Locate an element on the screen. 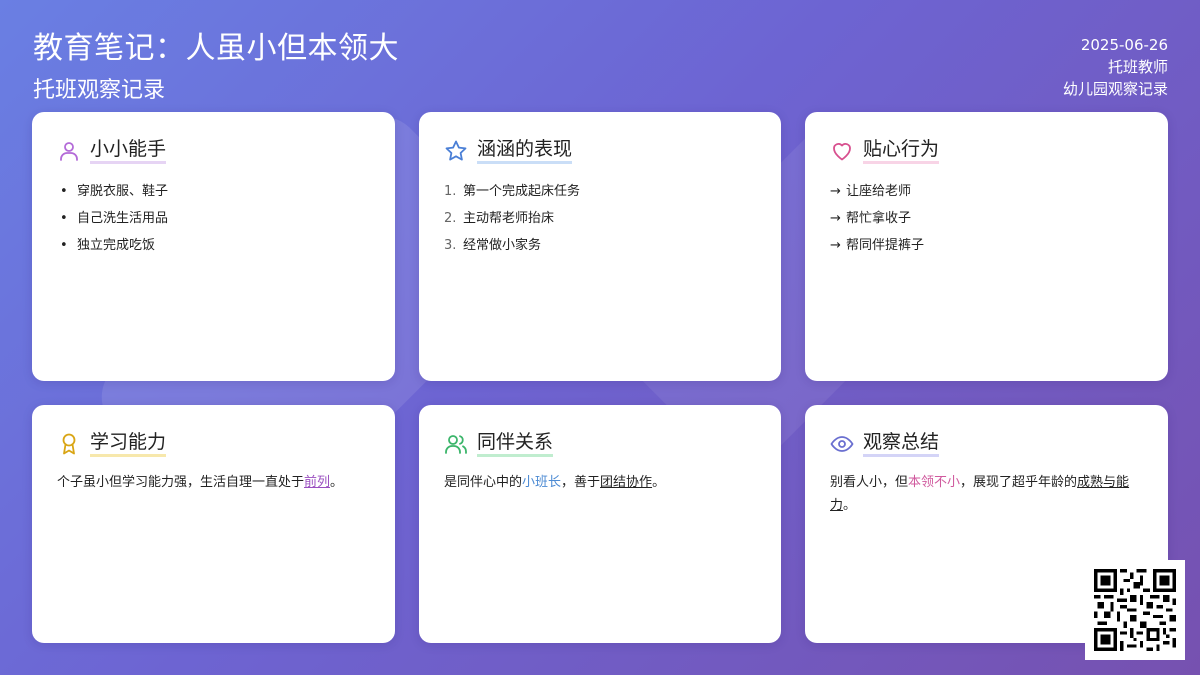 This screenshot has height=675, width=1200. list-item: 2. 主动帮老师抬床 is located at coordinates (499, 218).